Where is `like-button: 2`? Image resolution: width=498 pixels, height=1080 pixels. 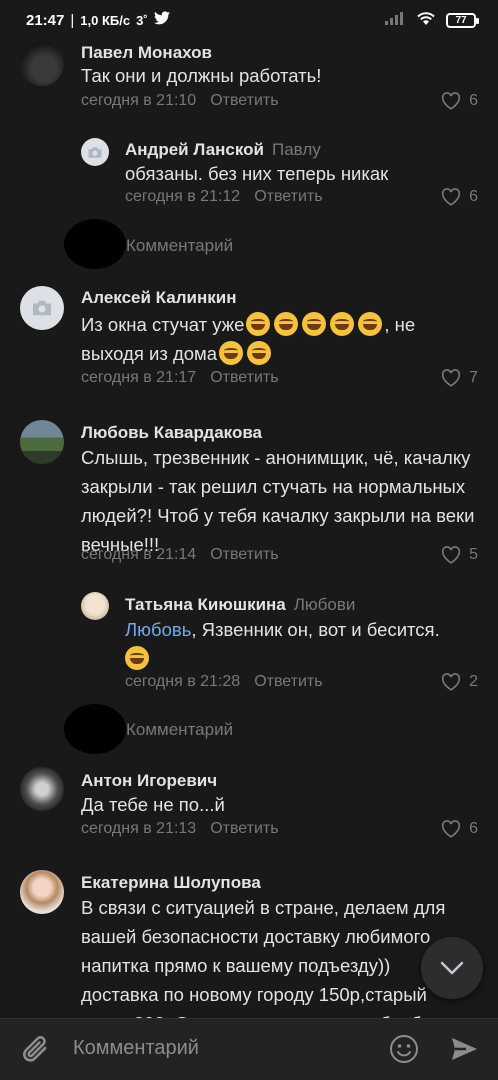 like-button: 2 is located at coordinates (459, 682).